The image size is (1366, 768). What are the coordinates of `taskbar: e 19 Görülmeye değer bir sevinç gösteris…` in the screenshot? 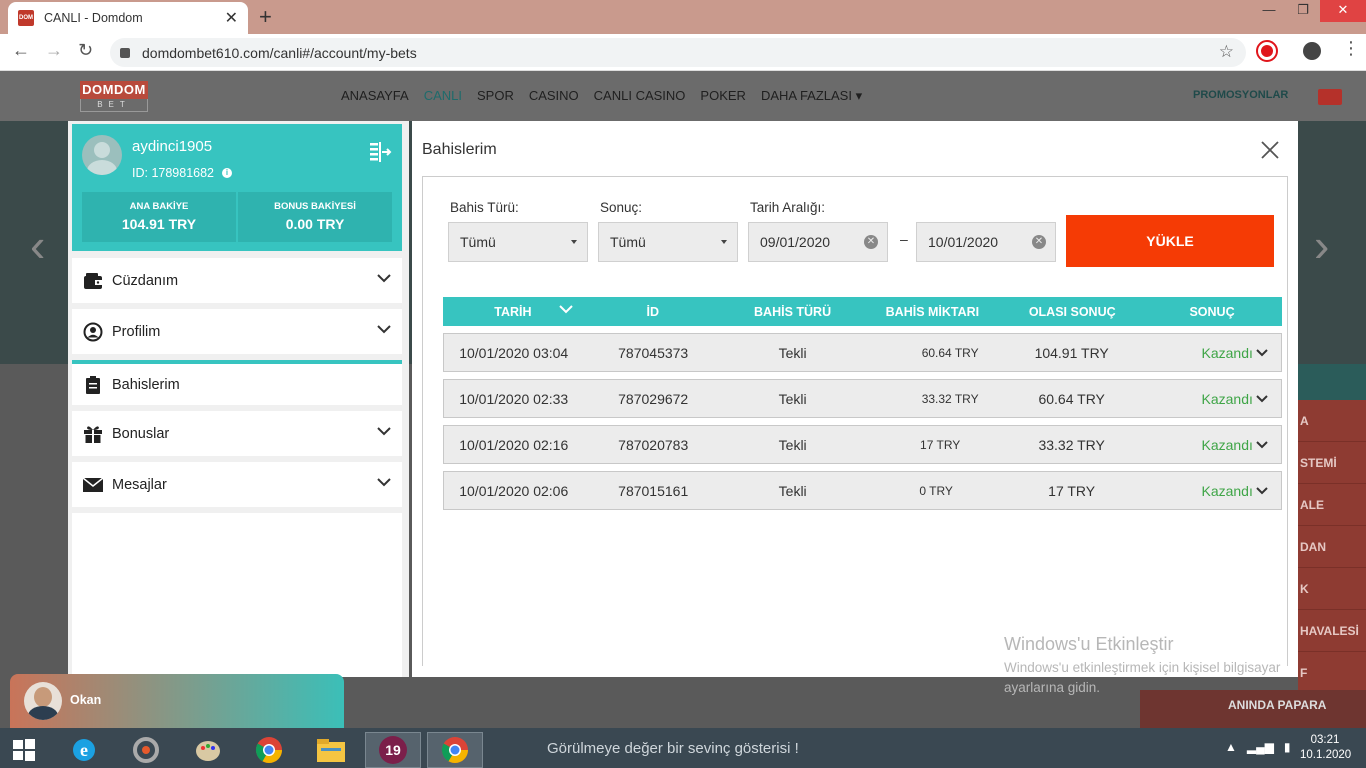 It's located at (683, 748).